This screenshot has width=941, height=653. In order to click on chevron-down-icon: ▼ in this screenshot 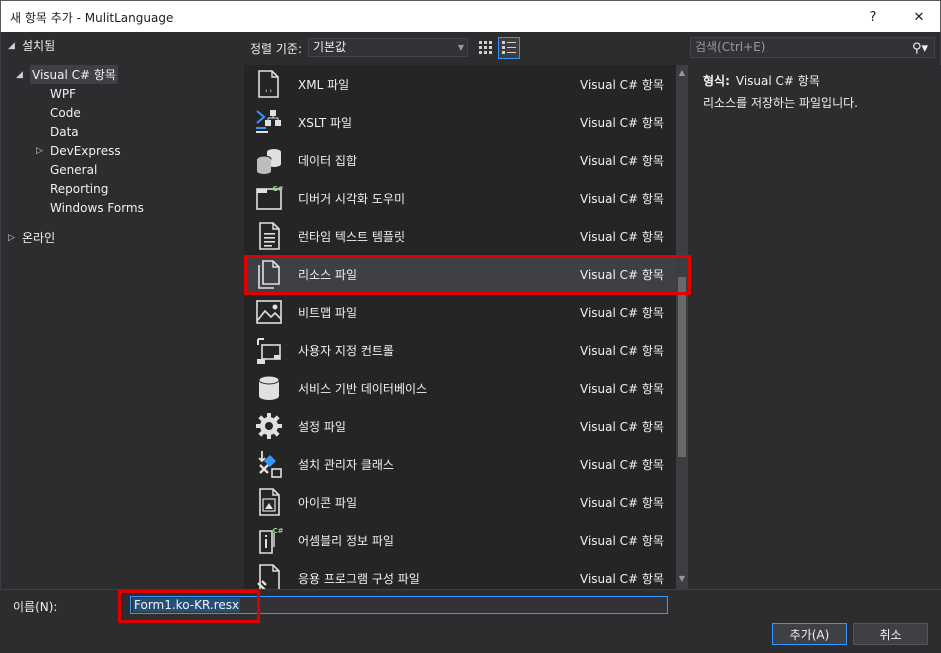, I will do `click(460, 47)`.